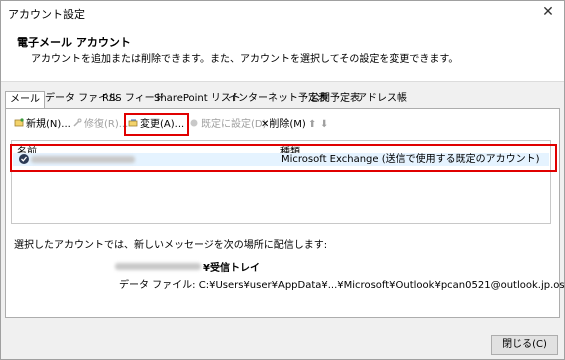 The image size is (565, 360). Describe the element at coordinates (74, 42) in the screenshot. I see `header-title: 電子メール アカウント` at that location.